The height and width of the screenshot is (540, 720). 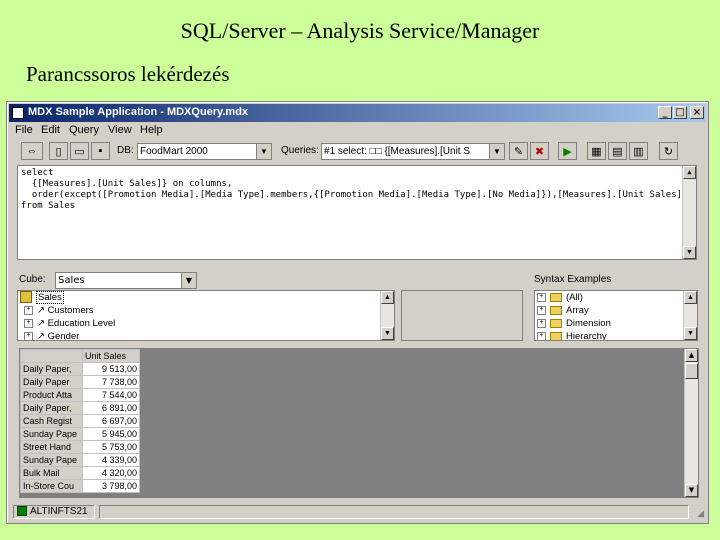 I want to click on cell-value: 6 891,00, so click(x=111, y=408).